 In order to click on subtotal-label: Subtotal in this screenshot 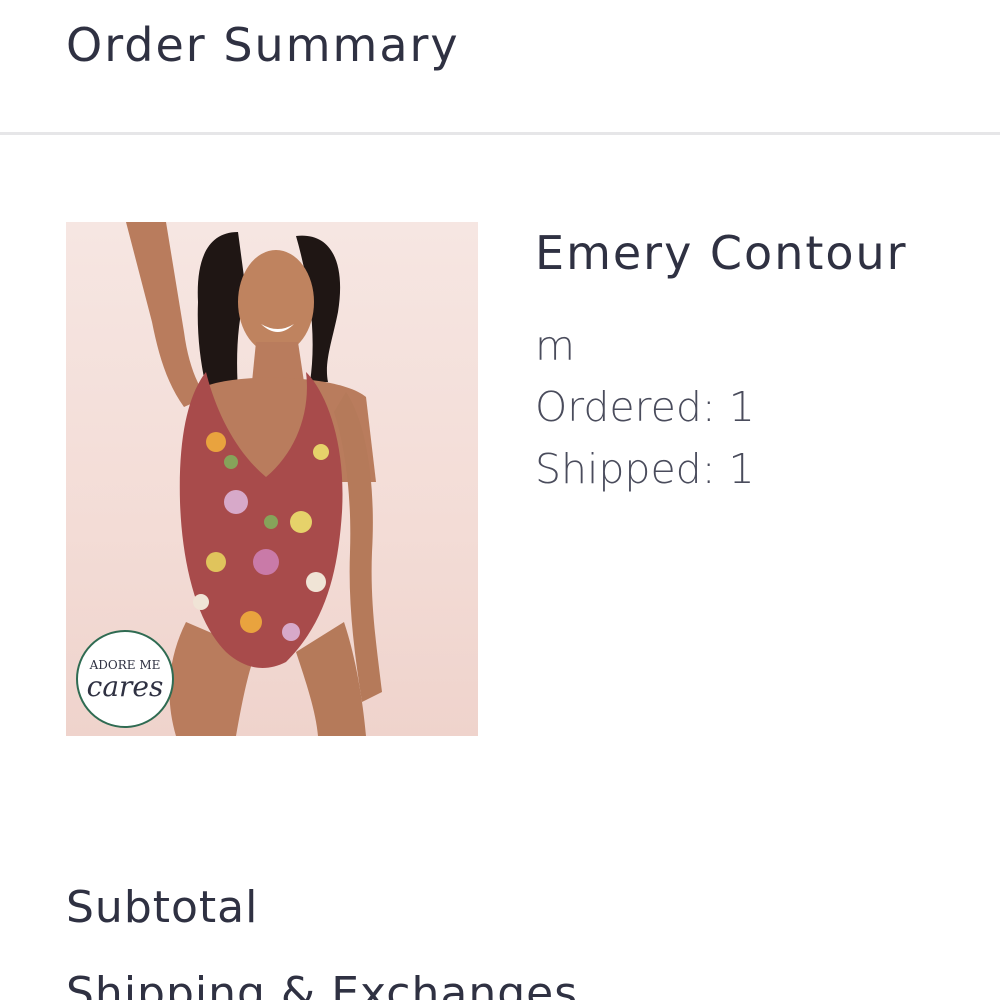, I will do `click(162, 907)`.